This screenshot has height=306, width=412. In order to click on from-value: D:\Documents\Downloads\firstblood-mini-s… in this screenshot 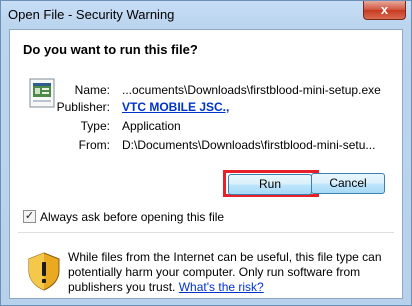, I will do `click(249, 145)`.